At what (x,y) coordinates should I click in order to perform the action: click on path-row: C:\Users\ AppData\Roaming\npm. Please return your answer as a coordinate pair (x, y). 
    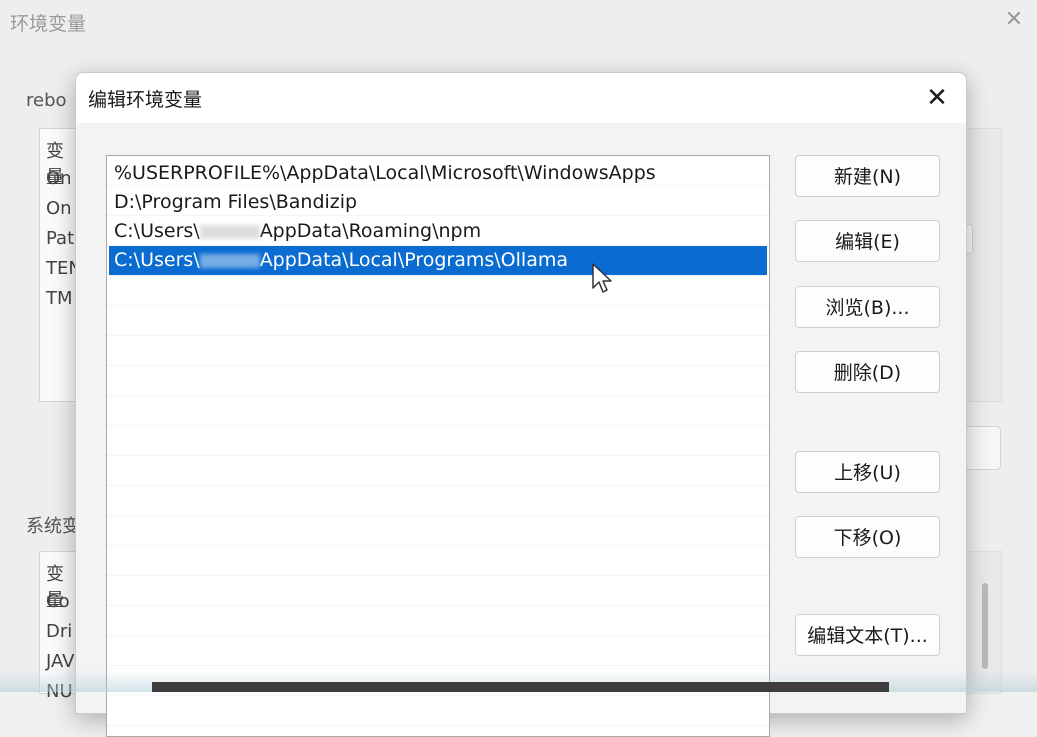
    Looking at the image, I should click on (438, 231).